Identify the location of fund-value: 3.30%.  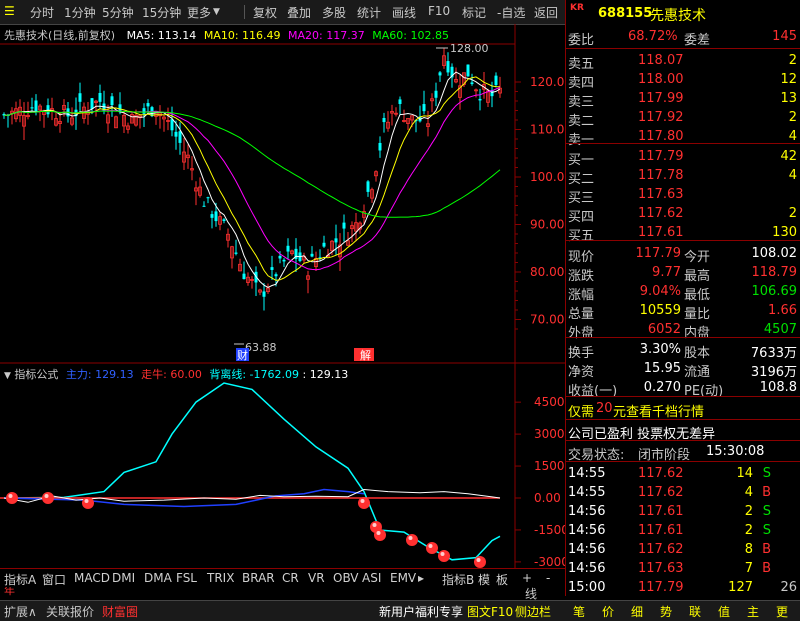
(660, 349).